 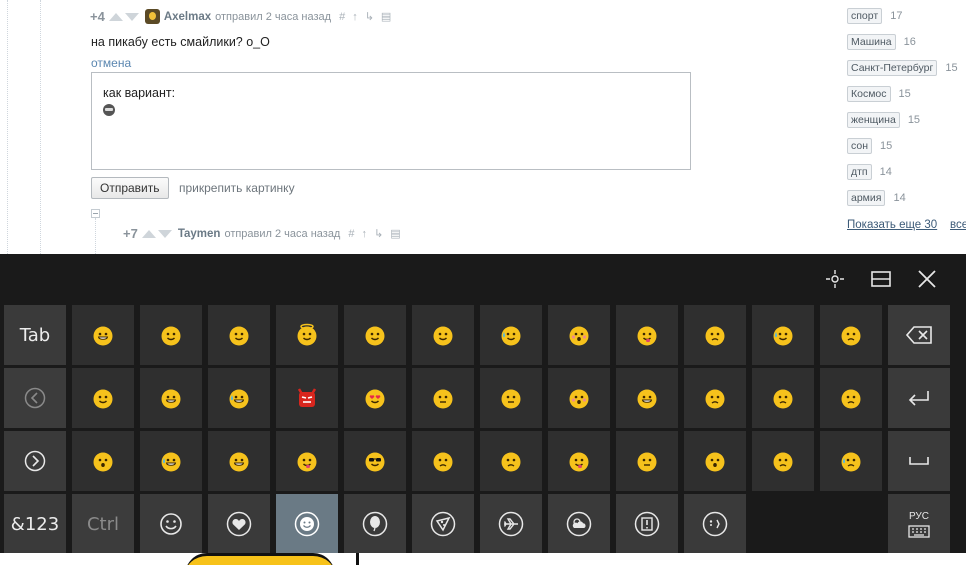 I want to click on emoji-key-unamused, so click(x=443, y=461).